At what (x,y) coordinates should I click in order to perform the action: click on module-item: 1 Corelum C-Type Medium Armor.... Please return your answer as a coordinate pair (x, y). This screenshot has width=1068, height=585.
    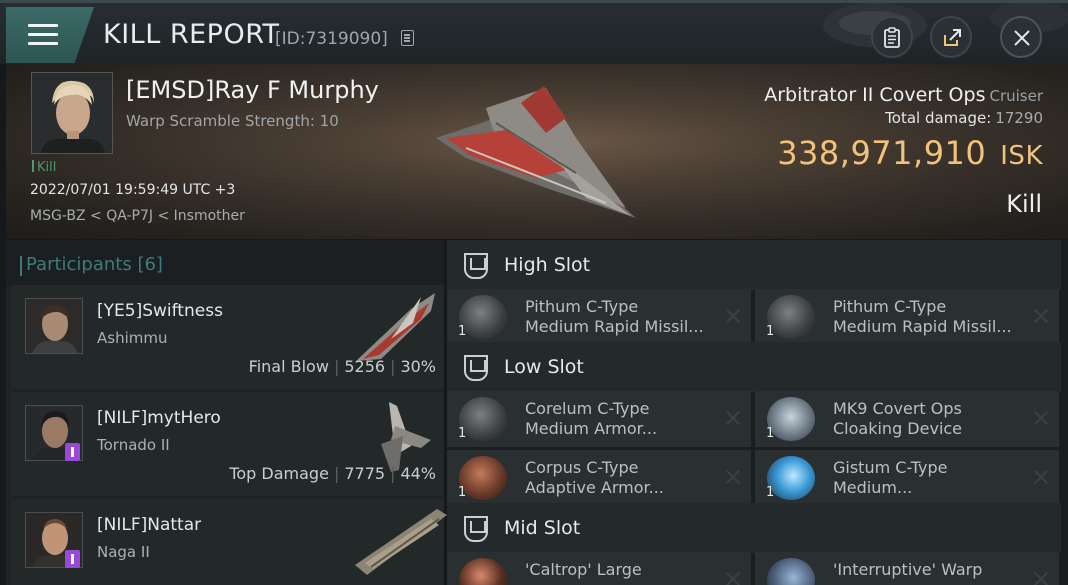
    Looking at the image, I should click on (599, 419).